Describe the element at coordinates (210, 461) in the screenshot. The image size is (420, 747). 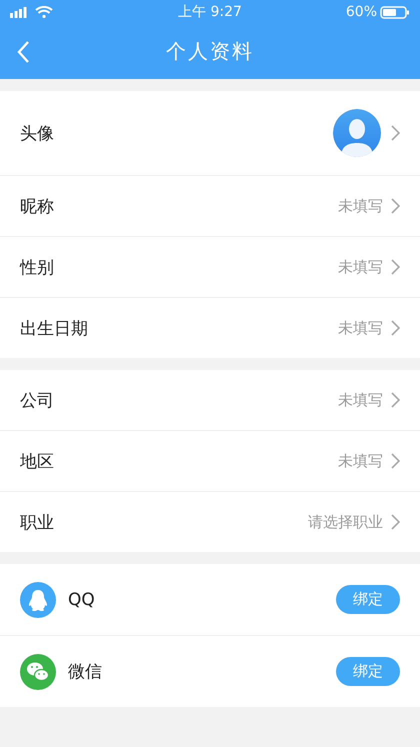
I see `settings-row: 地区 未填写` at that location.